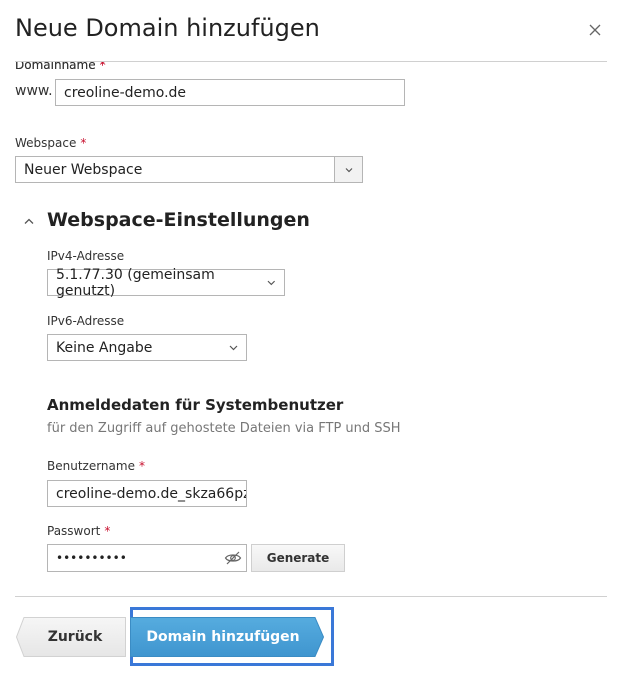 This screenshot has height=678, width=623. What do you see at coordinates (75, 637) in the screenshot?
I see `back-button-label: Zurück` at bounding box center [75, 637].